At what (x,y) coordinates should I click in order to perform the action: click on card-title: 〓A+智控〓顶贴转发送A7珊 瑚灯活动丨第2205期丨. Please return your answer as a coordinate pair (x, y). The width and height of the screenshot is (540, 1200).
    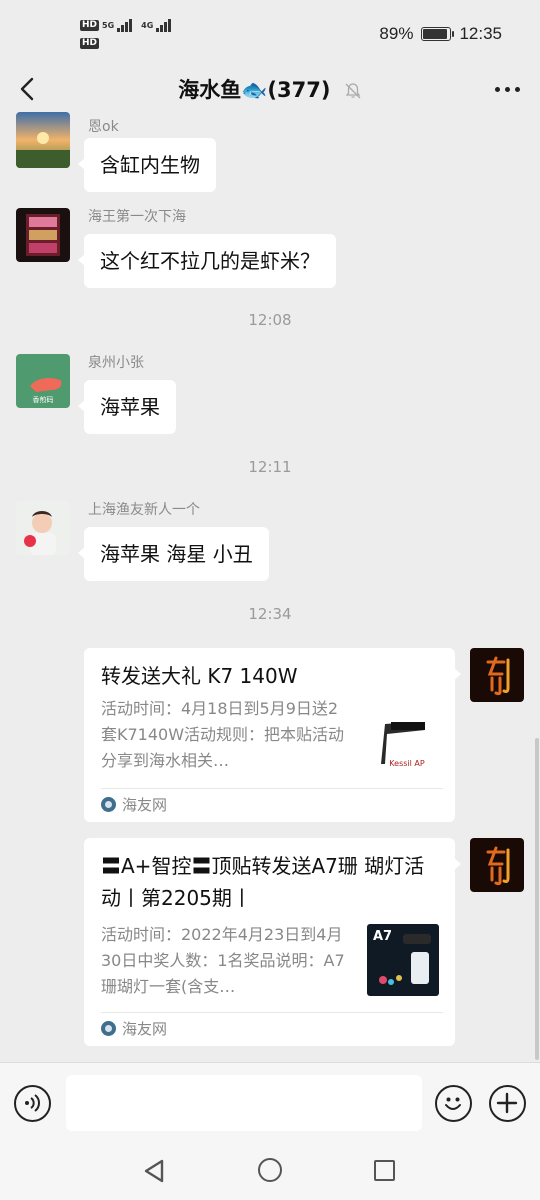
    Looking at the image, I should click on (263, 882).